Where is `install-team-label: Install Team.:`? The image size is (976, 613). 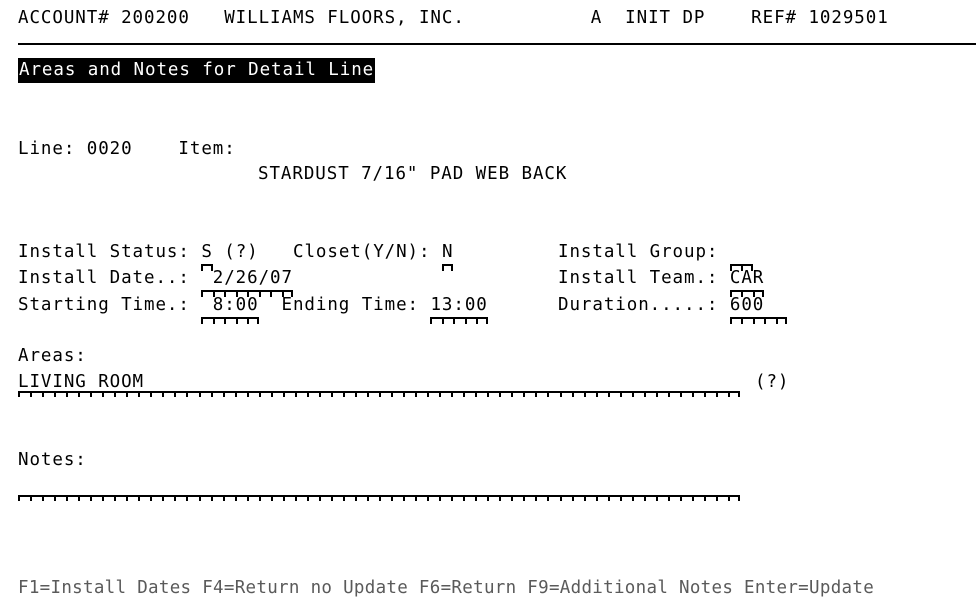 install-team-label: Install Team.: is located at coordinates (638, 278).